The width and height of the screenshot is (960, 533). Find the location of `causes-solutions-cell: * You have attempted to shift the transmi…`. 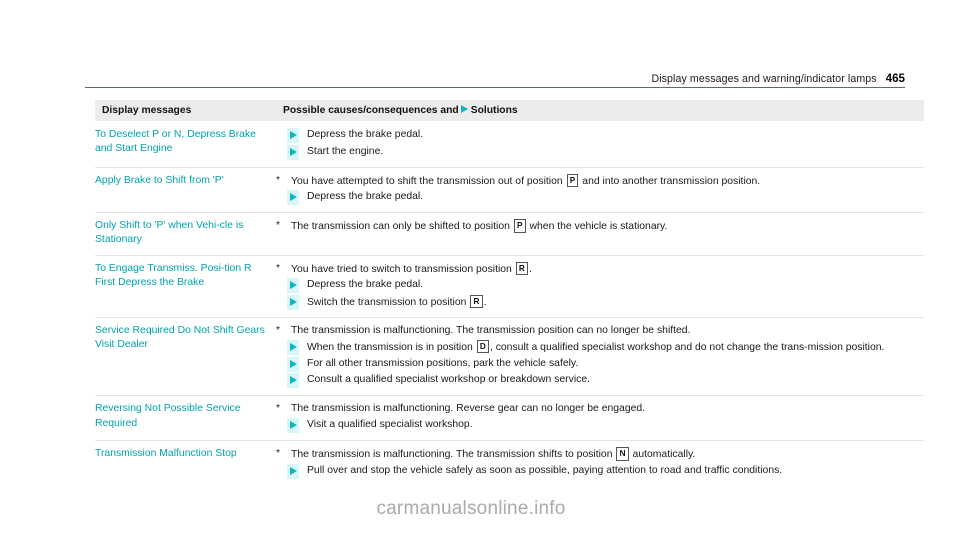

causes-solutions-cell: * You have attempted to shift the transmi… is located at coordinates (598, 189).